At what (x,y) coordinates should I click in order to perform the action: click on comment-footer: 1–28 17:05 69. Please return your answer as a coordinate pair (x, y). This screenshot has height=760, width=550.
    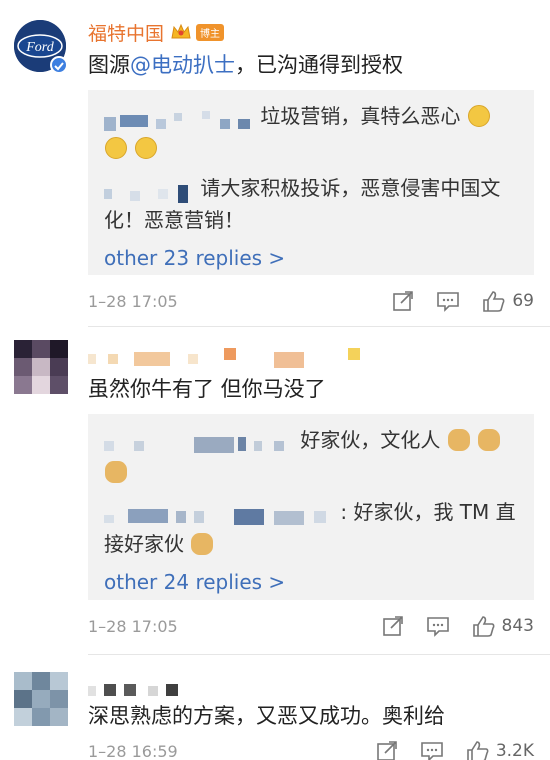
    Looking at the image, I should click on (311, 301).